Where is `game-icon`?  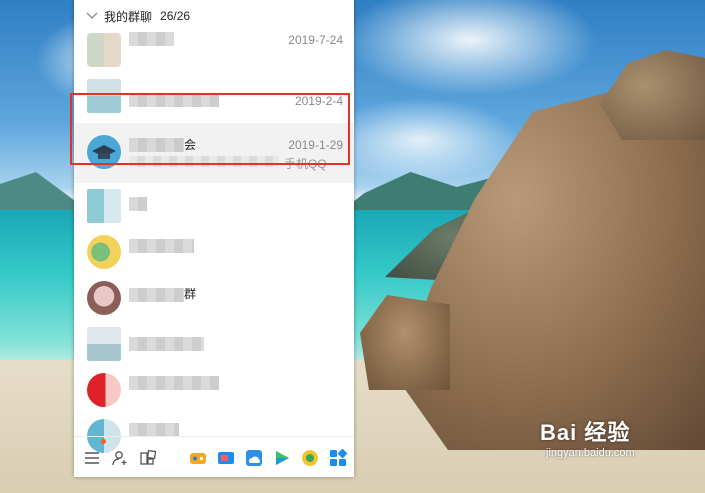 game-icon is located at coordinates (198, 458).